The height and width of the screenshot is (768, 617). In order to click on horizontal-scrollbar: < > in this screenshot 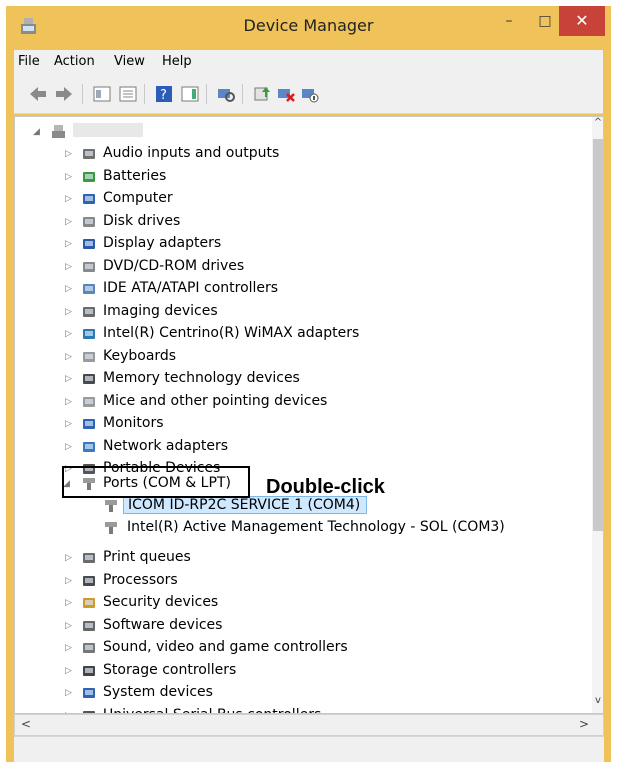, I will do `click(309, 725)`.